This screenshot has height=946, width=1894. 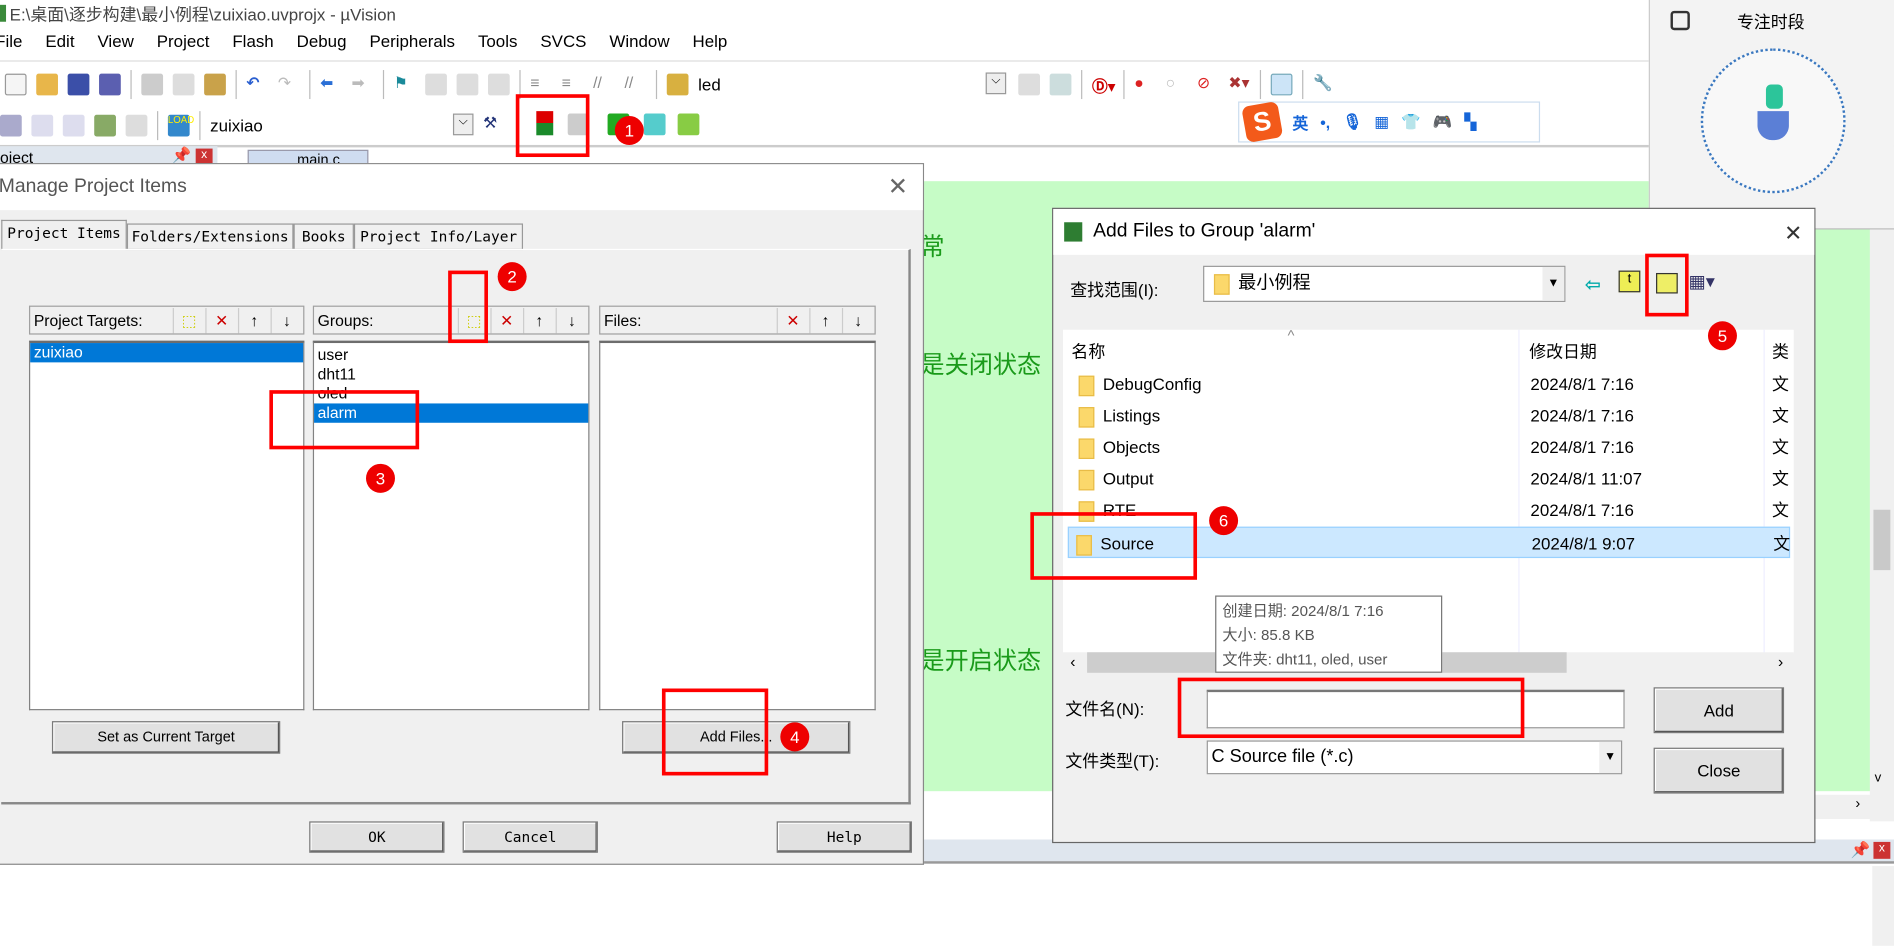 What do you see at coordinates (1281, 84) in the screenshot?
I see `window-layout-icon` at bounding box center [1281, 84].